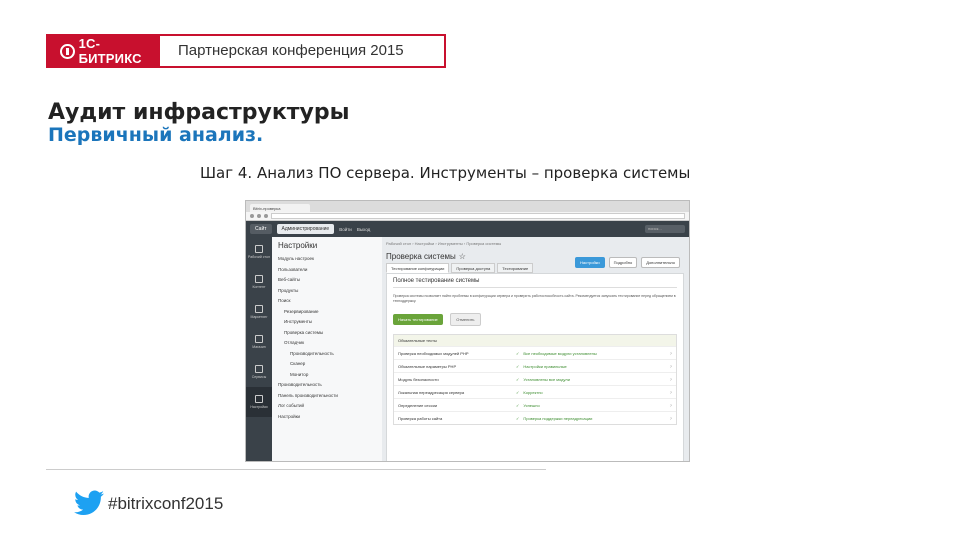  What do you see at coordinates (291, 50) in the screenshot?
I see `conference-title: Партнерская конференция 2015` at bounding box center [291, 50].